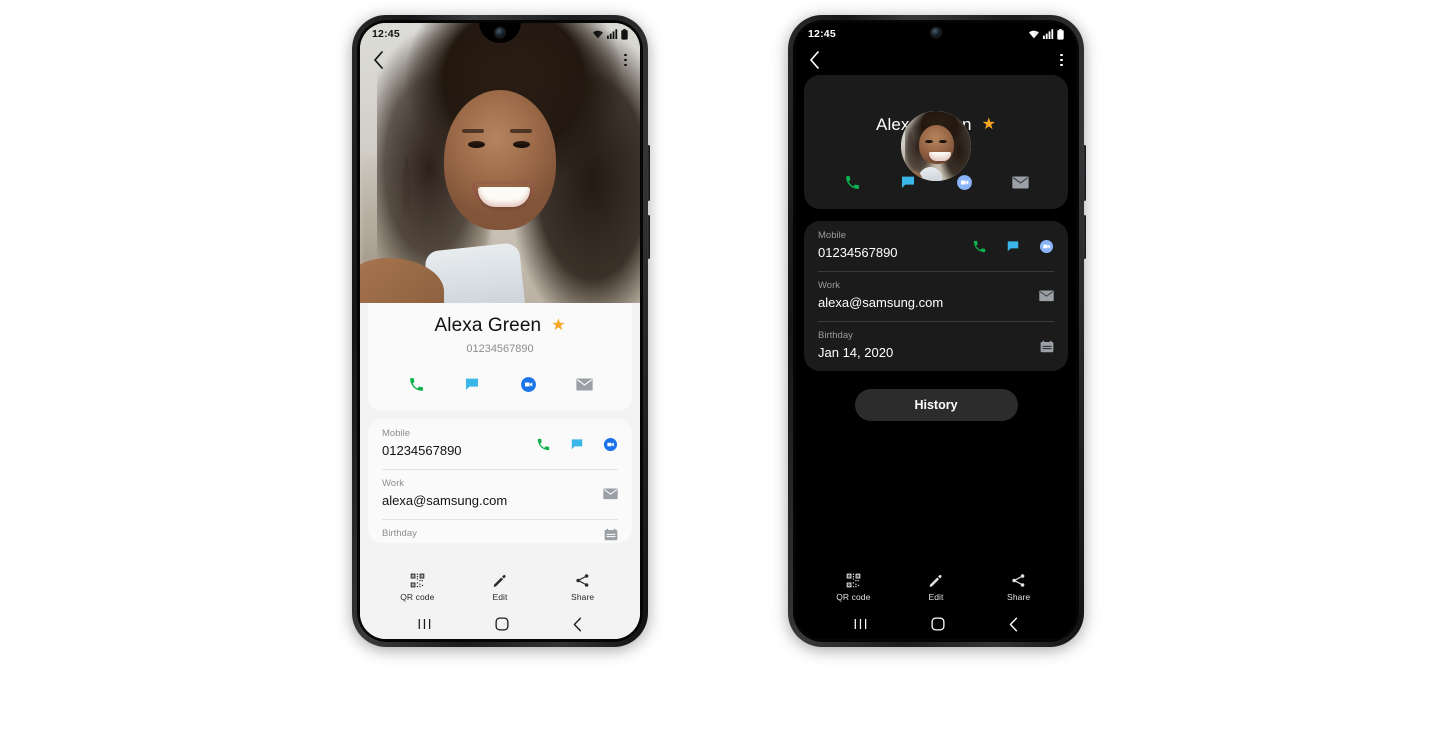  I want to click on contact-photo-art, so click(936, 146).